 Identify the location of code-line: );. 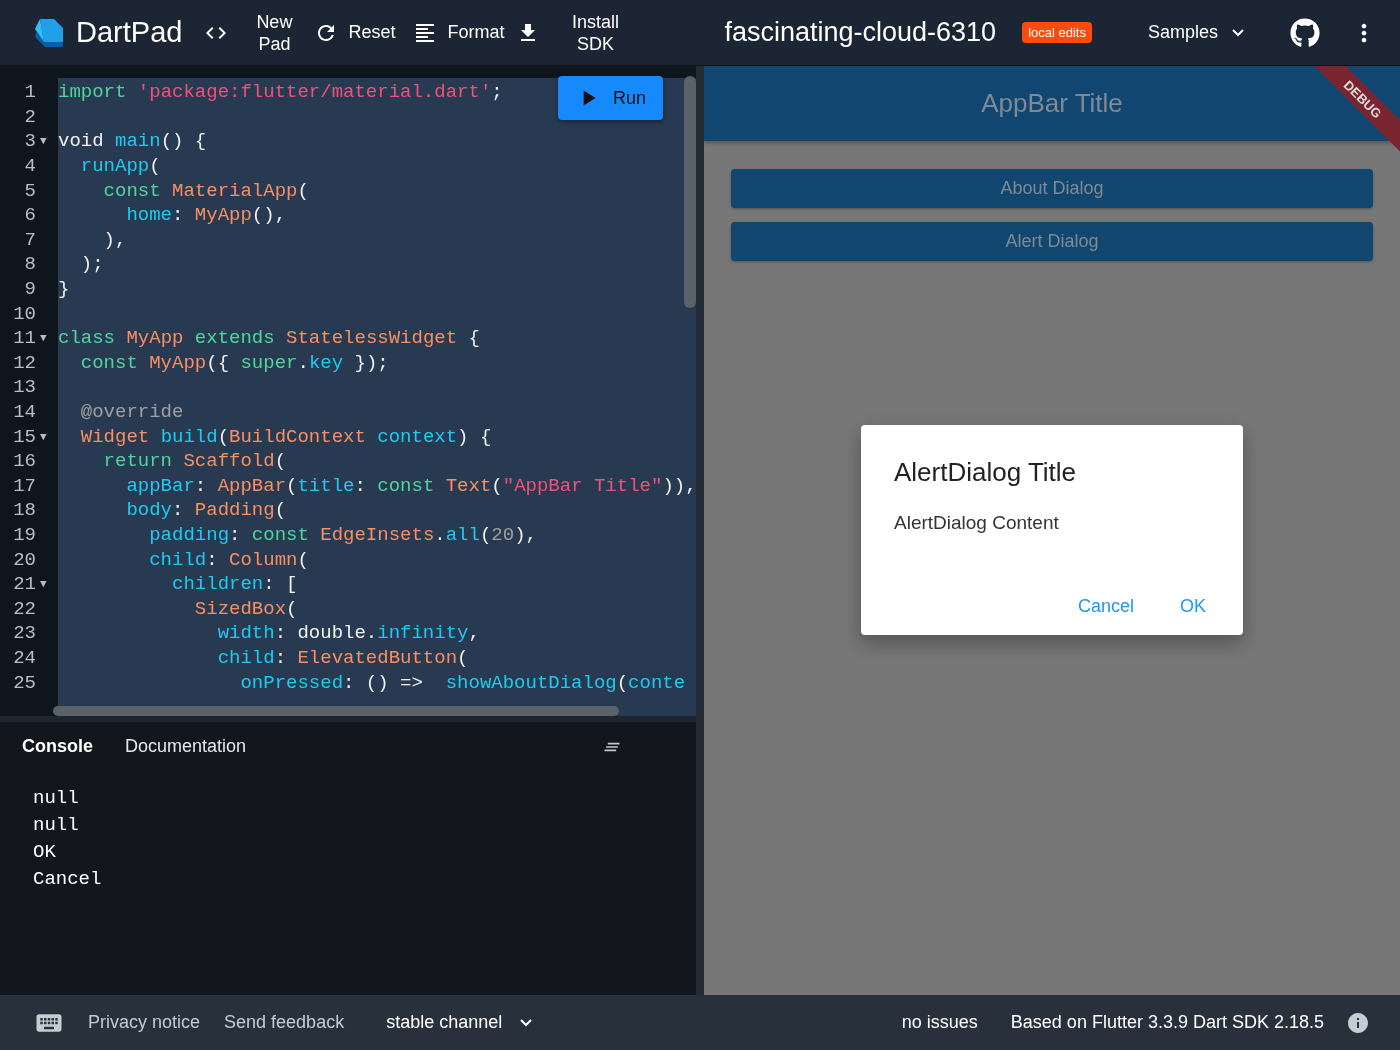
(91, 264).